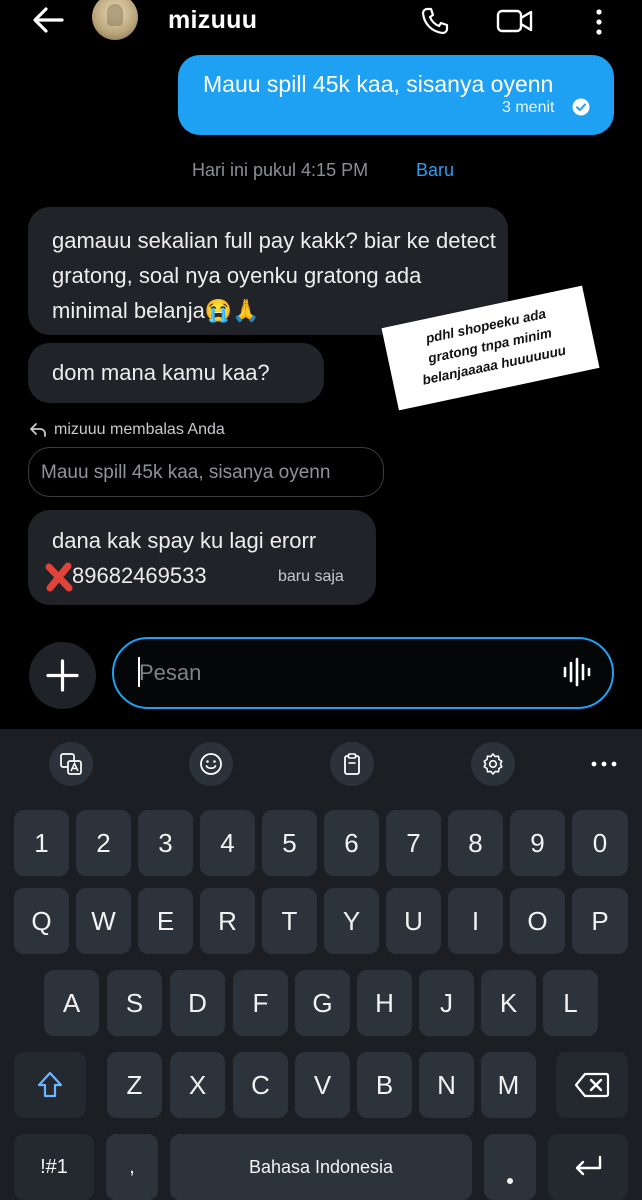  I want to click on key-r: R, so click(227, 921).